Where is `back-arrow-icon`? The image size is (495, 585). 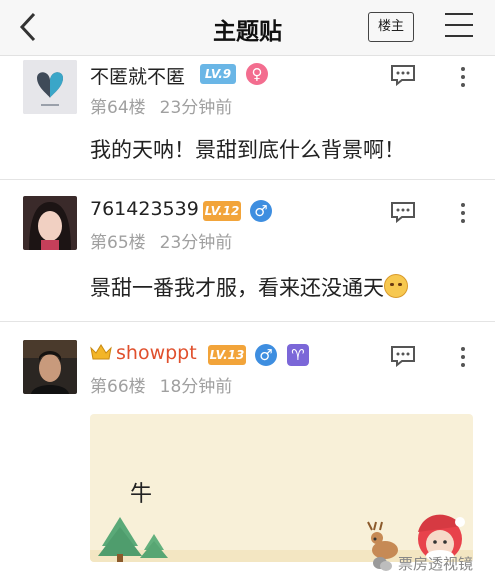
back-arrow-icon is located at coordinates (29, 27).